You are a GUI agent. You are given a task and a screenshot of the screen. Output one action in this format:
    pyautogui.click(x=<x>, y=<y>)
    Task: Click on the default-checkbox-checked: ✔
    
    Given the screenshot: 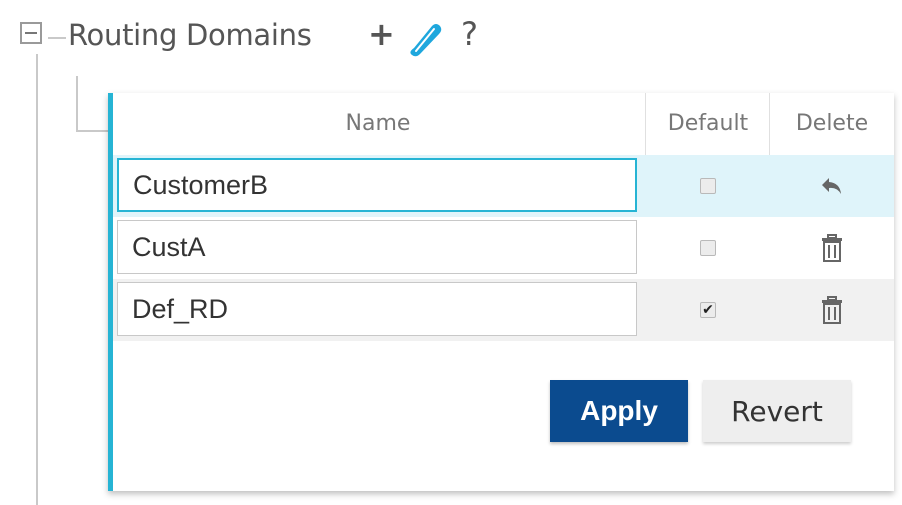 What is the action you would take?
    pyautogui.click(x=708, y=310)
    